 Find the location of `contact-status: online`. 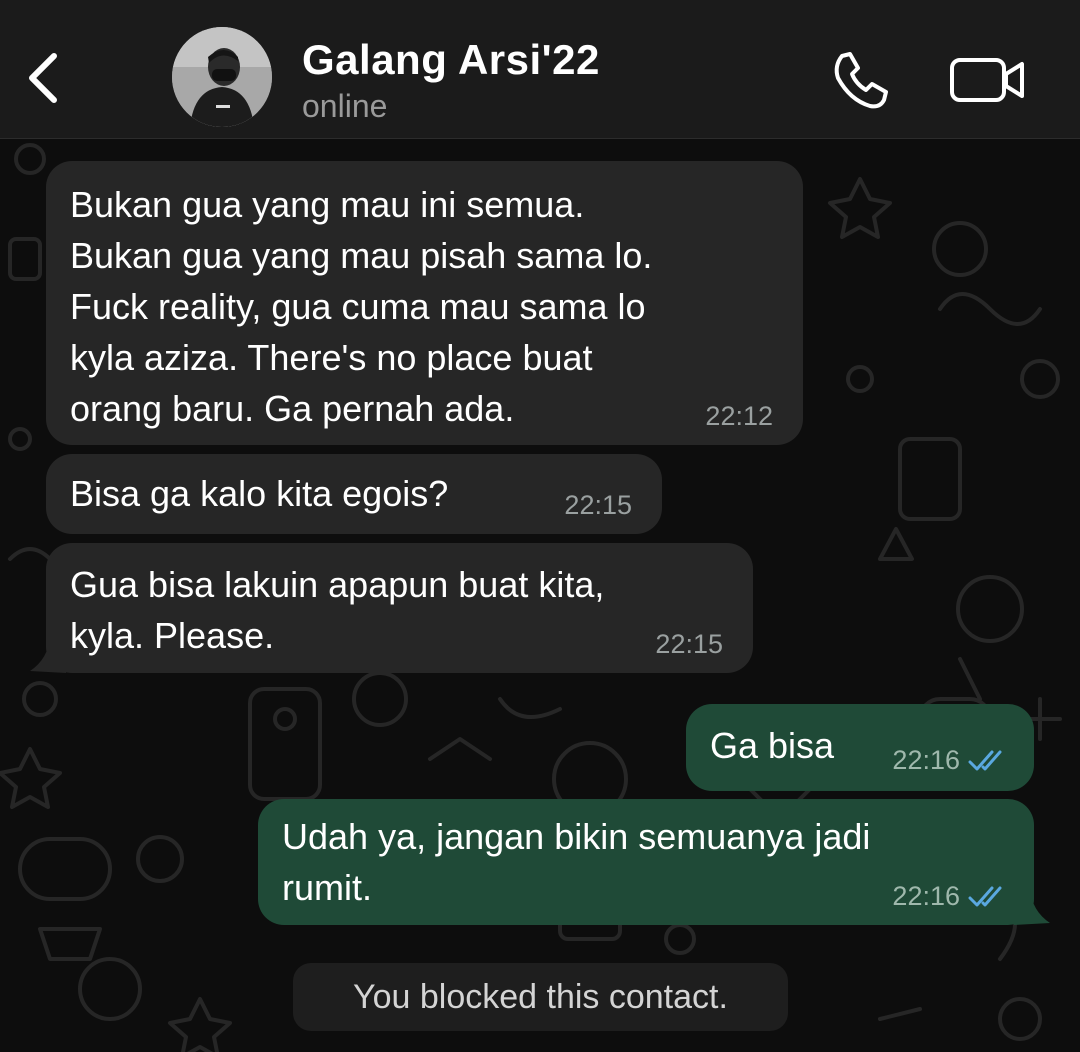

contact-status: online is located at coordinates (345, 106).